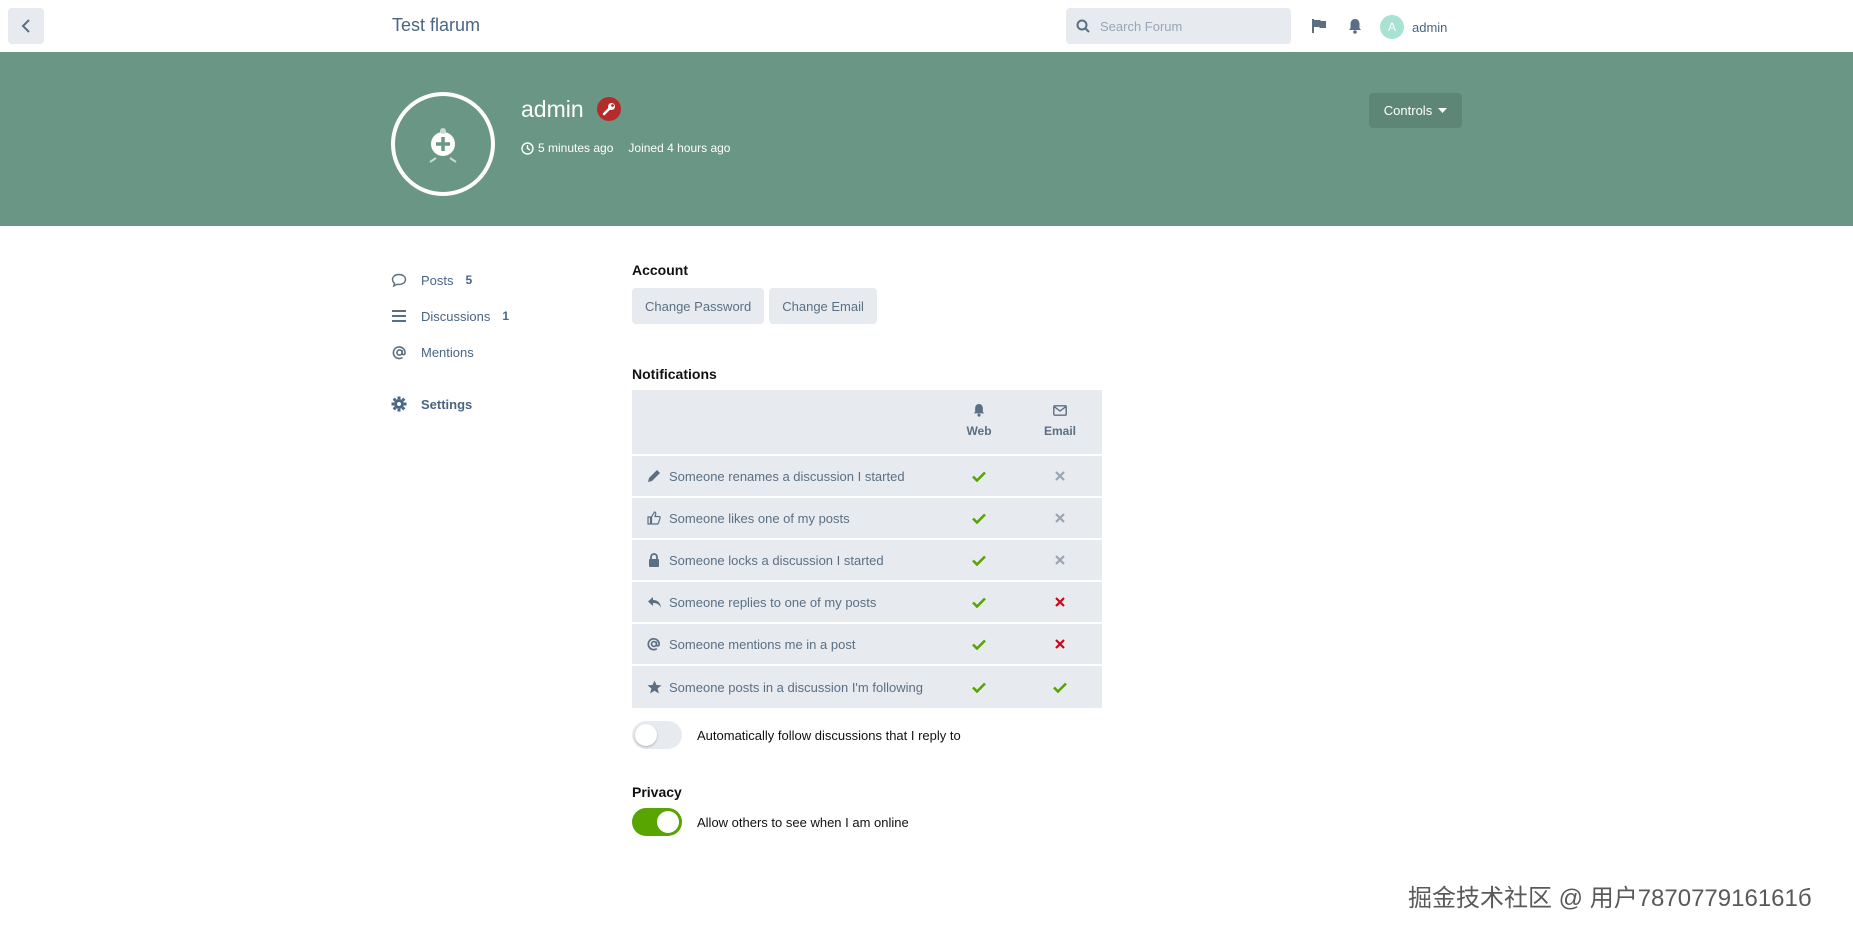 This screenshot has height=933, width=1853. What do you see at coordinates (867, 423) in the screenshot?
I see `notification-grid-header: Web Email` at bounding box center [867, 423].